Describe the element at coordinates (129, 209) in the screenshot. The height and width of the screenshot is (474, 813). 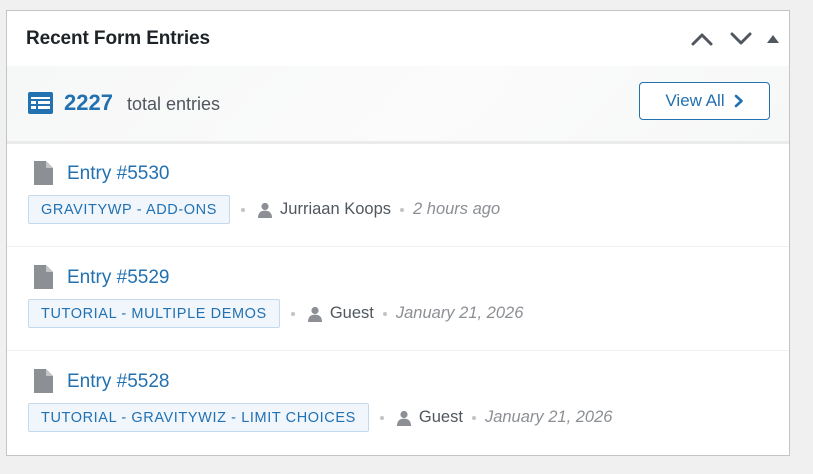
I see `form-tag: GRAVITYWP - ADD-ONS` at that location.